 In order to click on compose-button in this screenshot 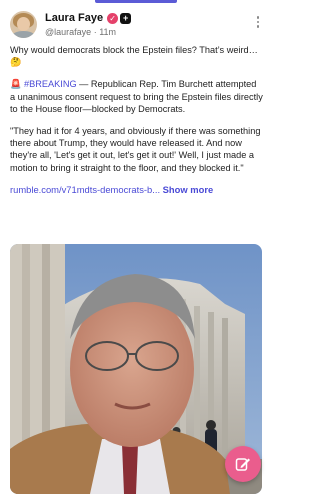, I will do `click(243, 464)`.